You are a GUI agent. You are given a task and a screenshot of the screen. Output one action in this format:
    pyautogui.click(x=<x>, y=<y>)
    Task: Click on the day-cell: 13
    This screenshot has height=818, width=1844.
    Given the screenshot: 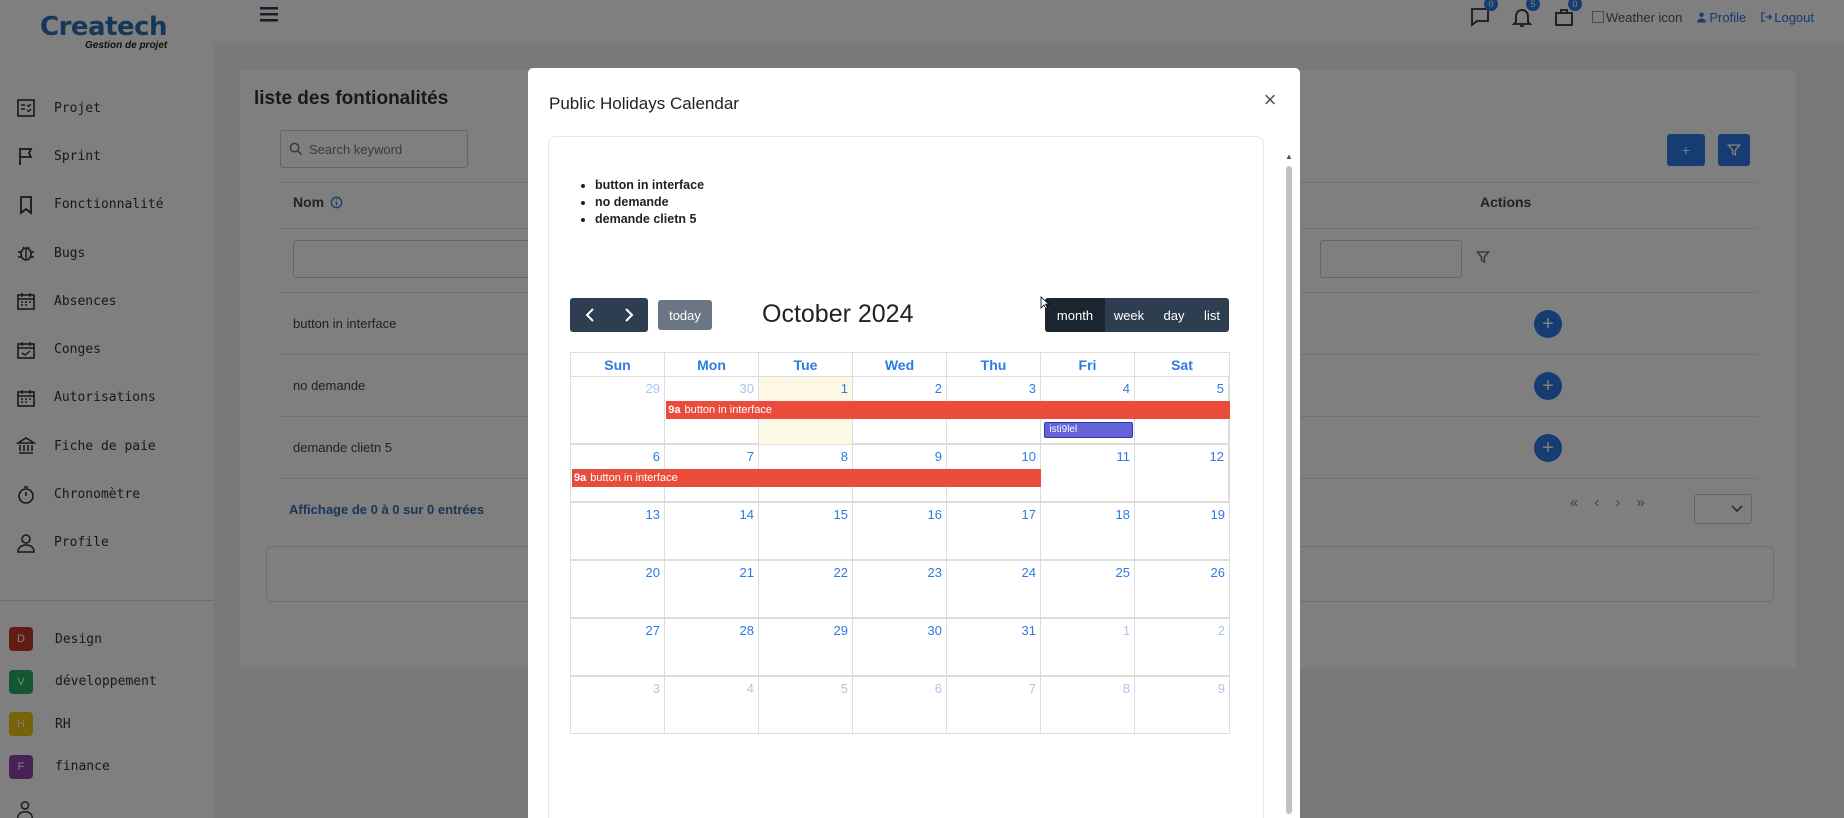 What is the action you would take?
    pyautogui.click(x=618, y=531)
    